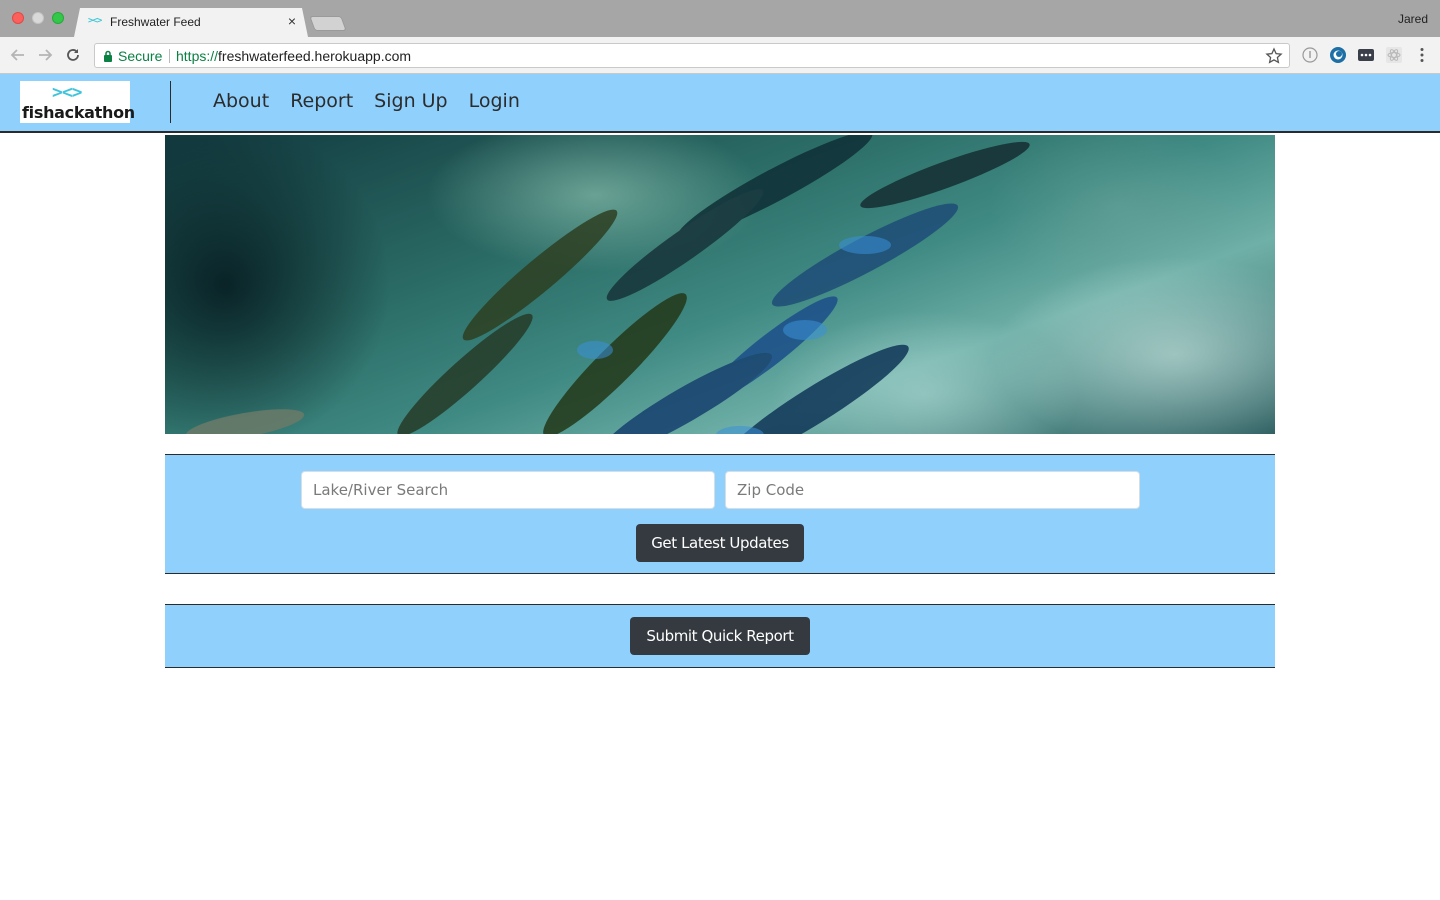 The width and height of the screenshot is (1440, 900). Describe the element at coordinates (1310, 55) in the screenshot. I see `extension-info-icon` at that location.